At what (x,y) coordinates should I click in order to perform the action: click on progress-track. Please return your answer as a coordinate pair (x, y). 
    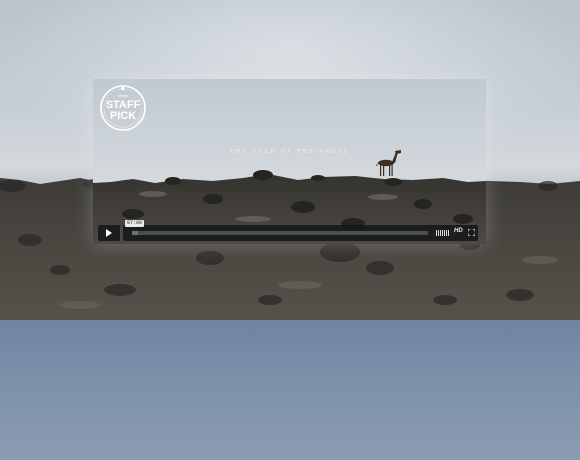
    Looking at the image, I should click on (280, 233).